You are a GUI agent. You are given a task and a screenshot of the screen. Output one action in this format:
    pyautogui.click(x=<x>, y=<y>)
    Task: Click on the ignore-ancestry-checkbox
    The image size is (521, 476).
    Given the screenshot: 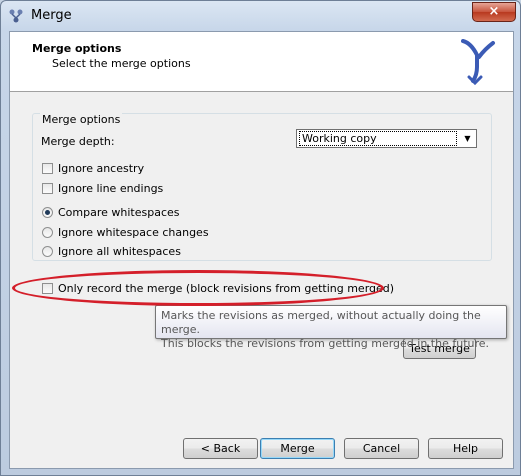 What is the action you would take?
    pyautogui.click(x=47, y=168)
    